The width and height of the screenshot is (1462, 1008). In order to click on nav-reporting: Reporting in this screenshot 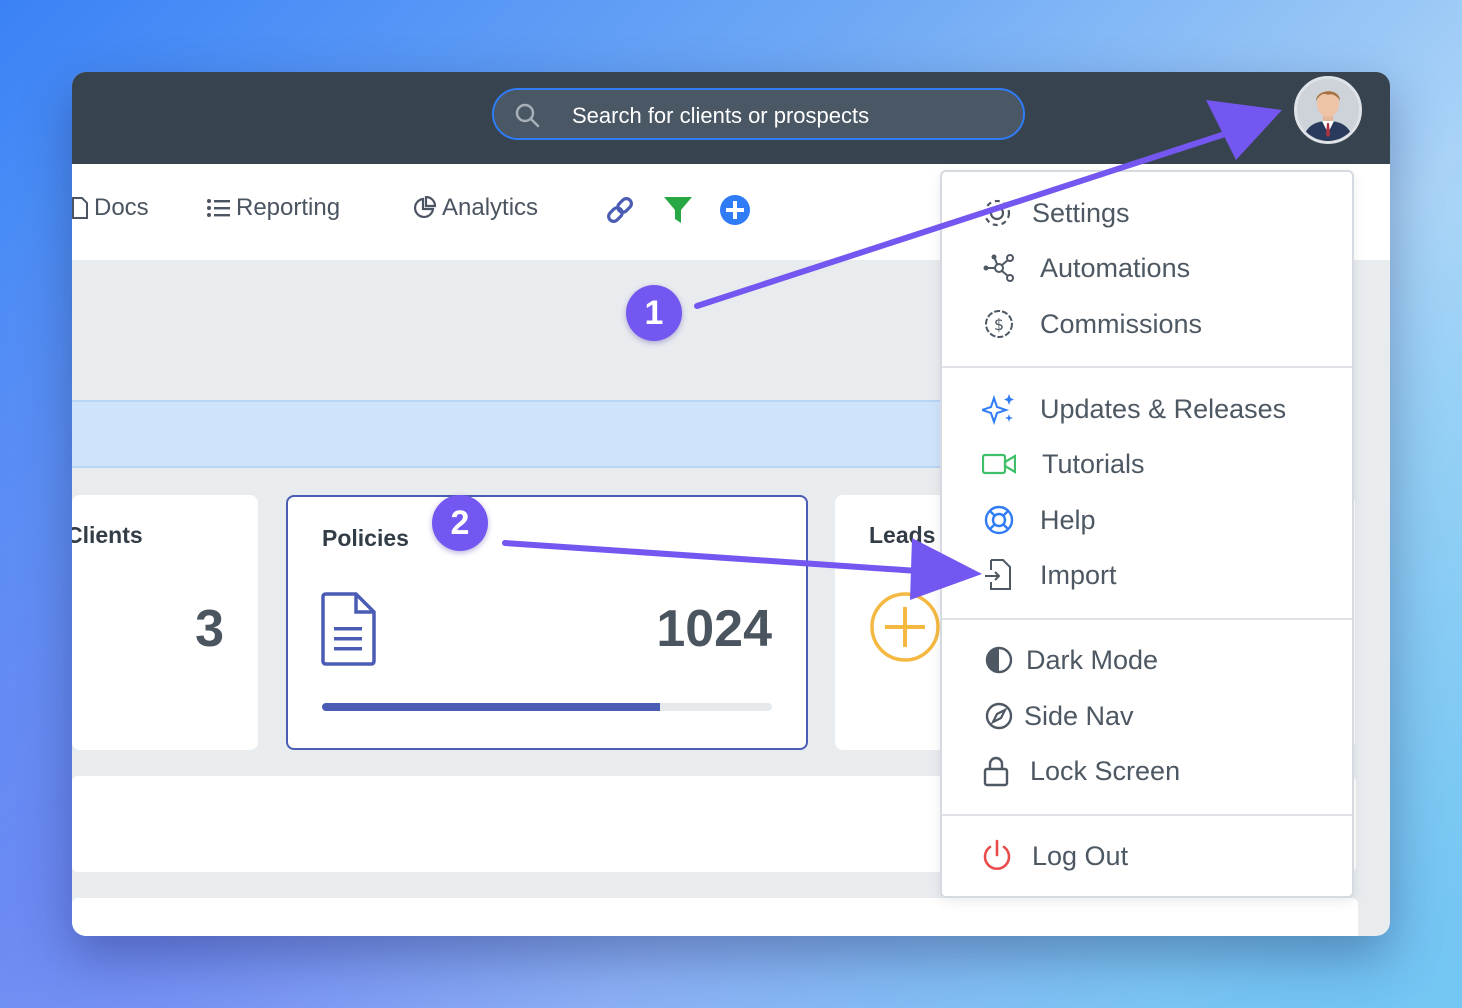, I will do `click(273, 208)`.